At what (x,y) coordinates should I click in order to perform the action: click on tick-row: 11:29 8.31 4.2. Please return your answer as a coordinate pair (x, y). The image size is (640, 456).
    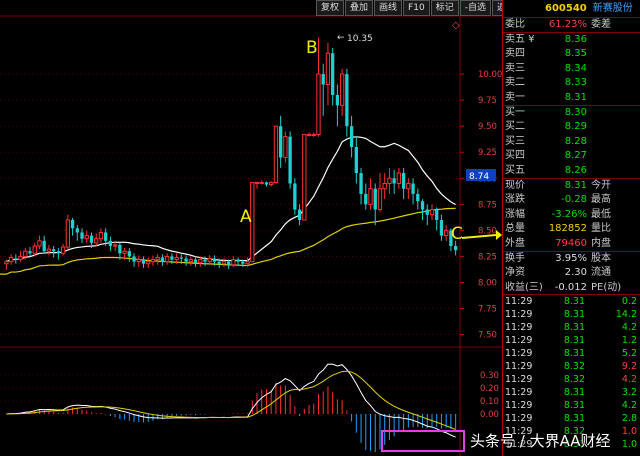
    Looking at the image, I should click on (571, 405).